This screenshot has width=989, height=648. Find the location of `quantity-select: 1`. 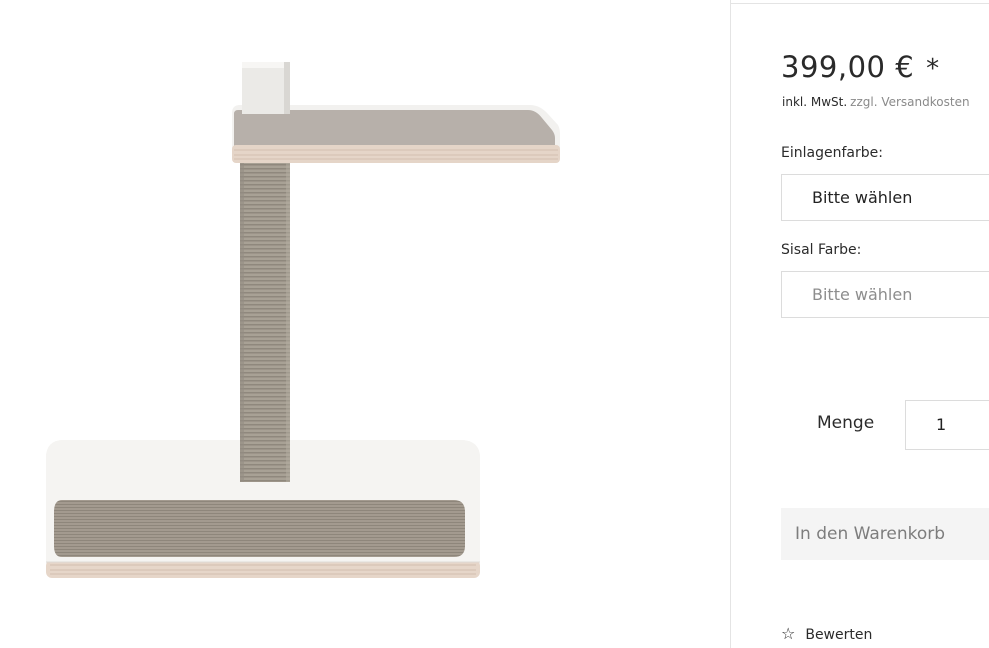

quantity-select: 1 is located at coordinates (947, 425).